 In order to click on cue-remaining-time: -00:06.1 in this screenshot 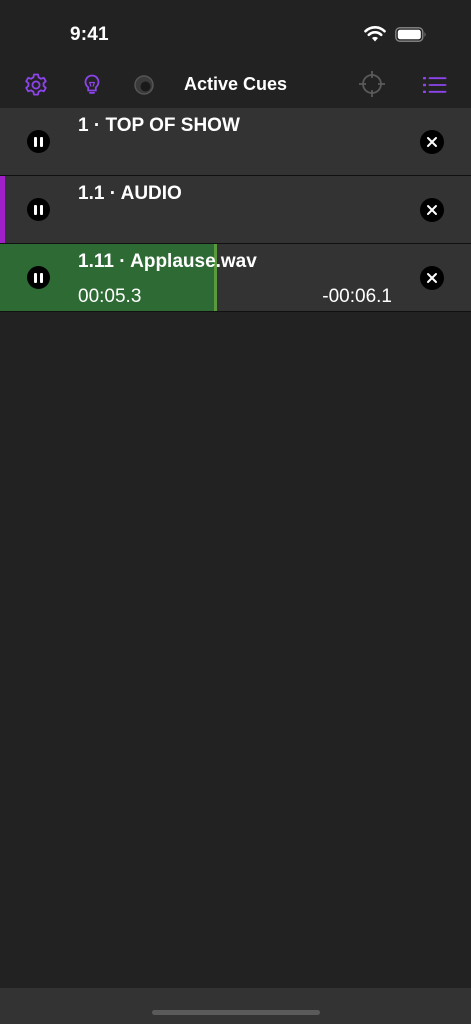, I will do `click(357, 296)`.